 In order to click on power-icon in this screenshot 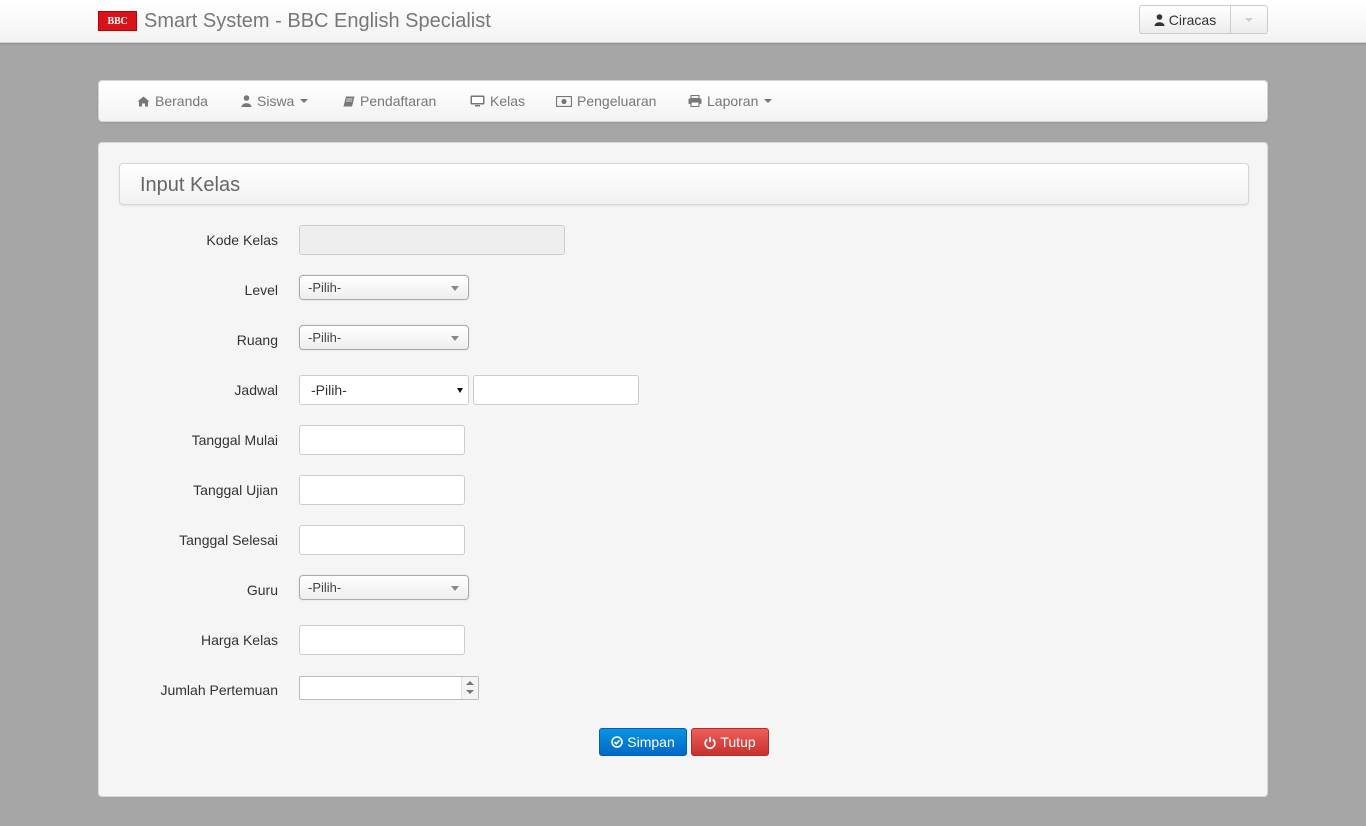, I will do `click(710, 742)`.